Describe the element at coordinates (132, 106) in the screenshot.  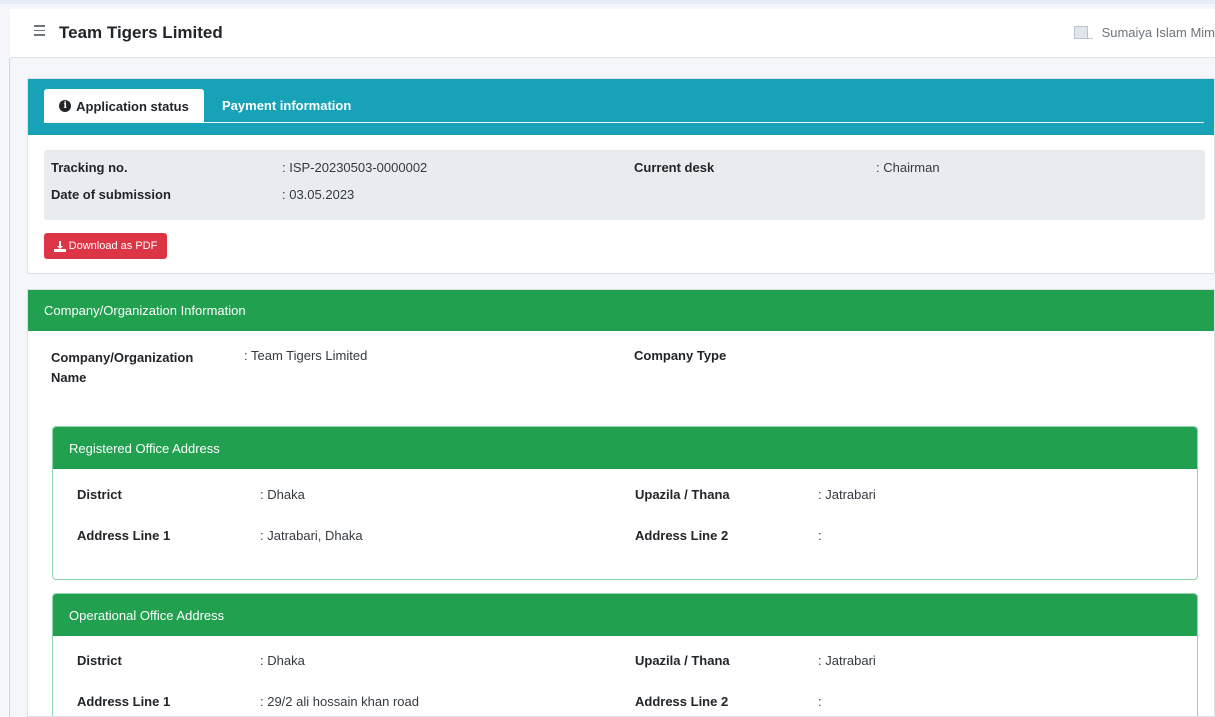
I see `tab-label: Application status` at that location.